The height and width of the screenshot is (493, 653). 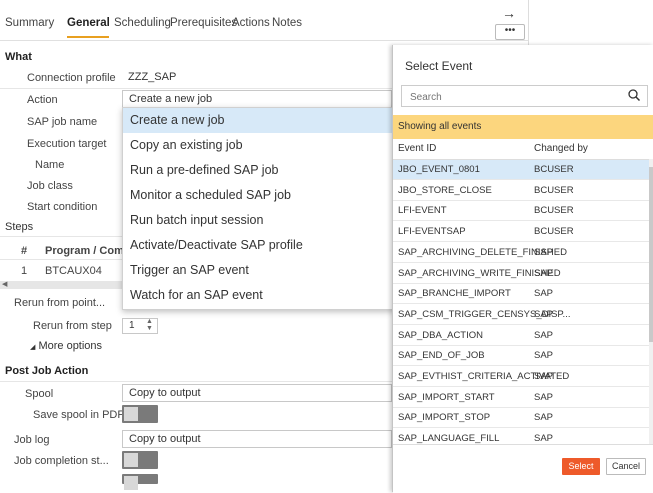 What do you see at coordinates (259, 120) in the screenshot?
I see `action-option: Create a new job` at bounding box center [259, 120].